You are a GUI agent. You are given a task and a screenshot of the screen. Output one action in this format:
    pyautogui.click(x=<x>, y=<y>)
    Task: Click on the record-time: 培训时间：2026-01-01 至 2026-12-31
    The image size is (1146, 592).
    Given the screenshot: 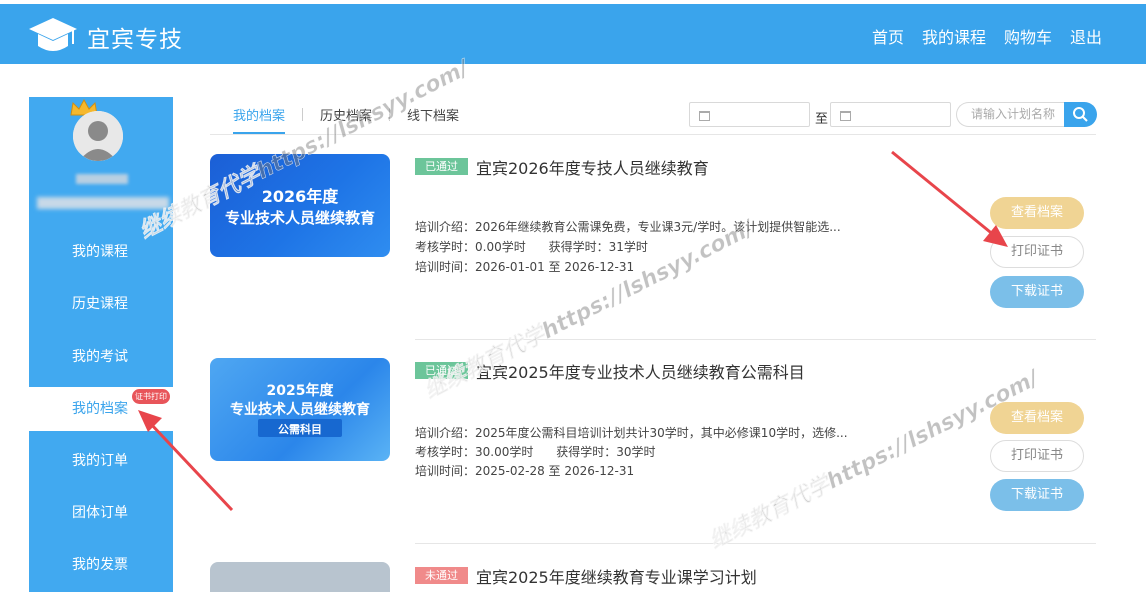 What is the action you would take?
    pyautogui.click(x=525, y=267)
    